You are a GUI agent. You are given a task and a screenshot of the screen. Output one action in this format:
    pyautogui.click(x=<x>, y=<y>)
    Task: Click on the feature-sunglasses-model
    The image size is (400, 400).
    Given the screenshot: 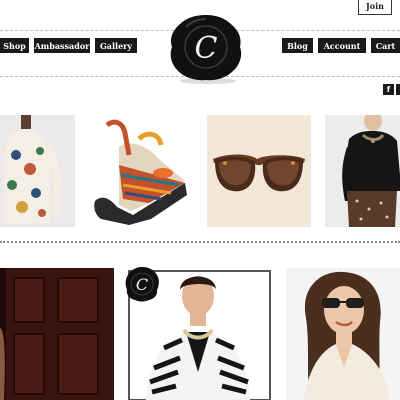 What is the action you would take?
    pyautogui.click(x=343, y=334)
    